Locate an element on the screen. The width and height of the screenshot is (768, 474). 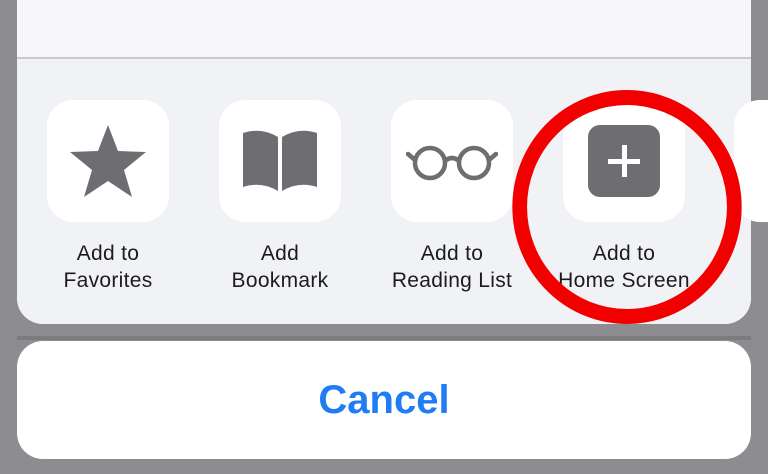
action-add-to-reading-list: Add to Reading List is located at coordinates (452, 197).